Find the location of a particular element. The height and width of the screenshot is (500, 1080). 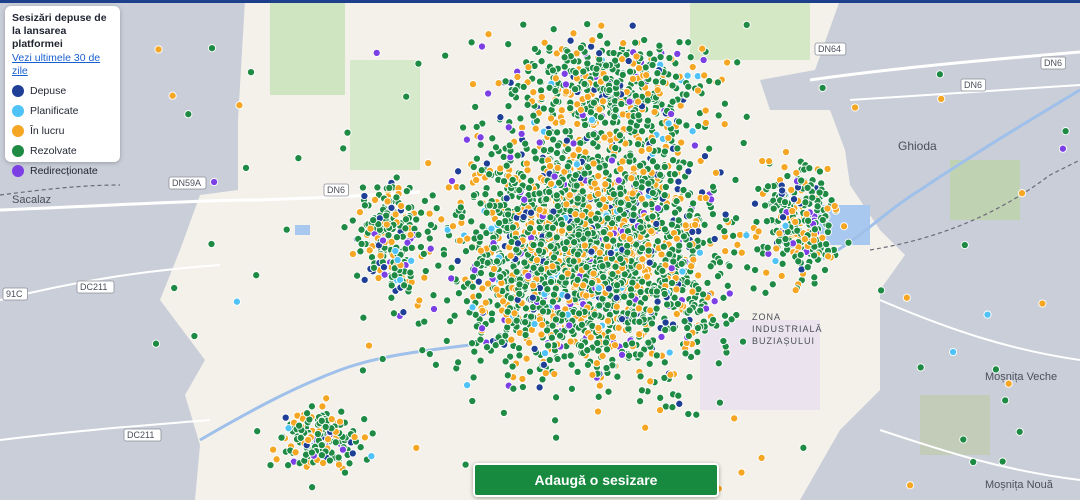

add-report-button: Adaugă o sesizare is located at coordinates (596, 480).